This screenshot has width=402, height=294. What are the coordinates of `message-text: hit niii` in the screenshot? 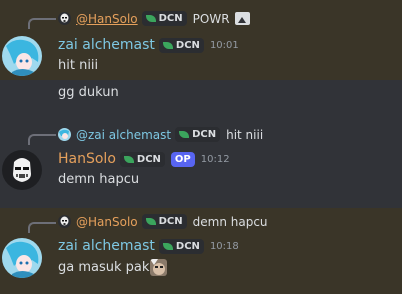 It's located at (78, 65).